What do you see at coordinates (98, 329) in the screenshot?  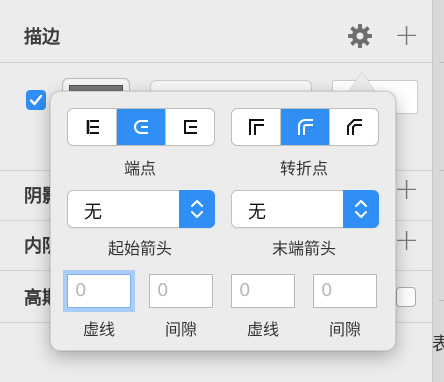 I see `dash-1-label: 虚线` at bounding box center [98, 329].